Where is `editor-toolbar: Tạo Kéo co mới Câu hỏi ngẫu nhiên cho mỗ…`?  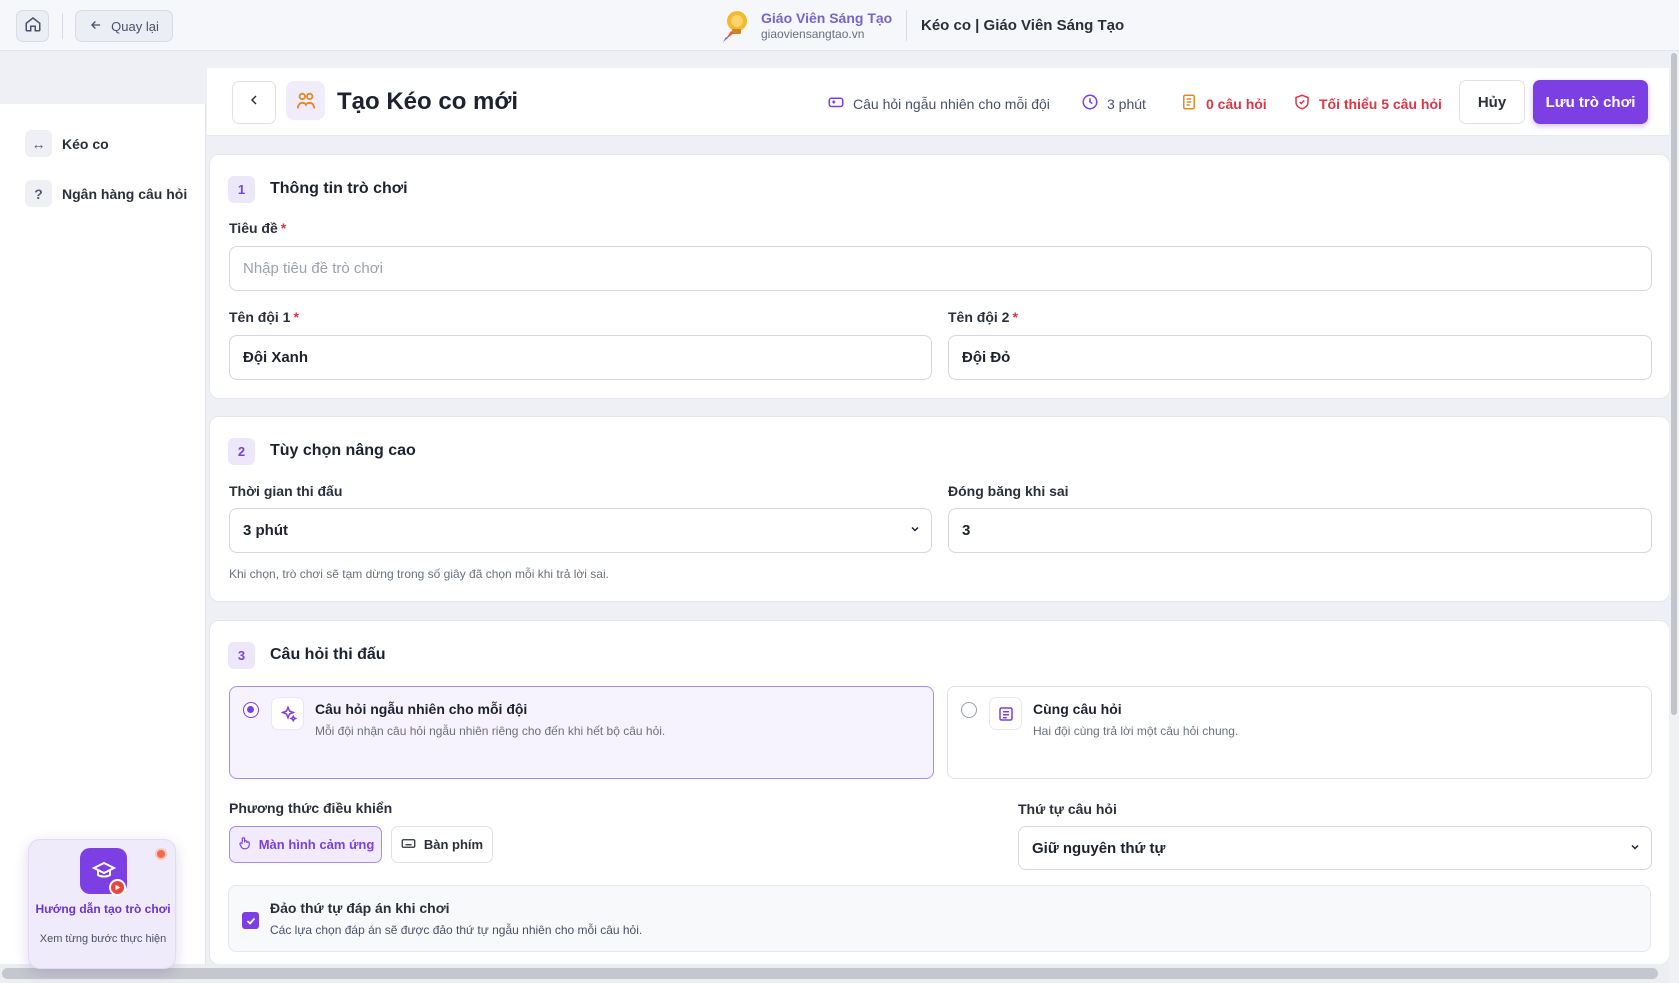
editor-toolbar: Tạo Kéo co mới Câu hỏi ngẫu nhiên cho mỗ… is located at coordinates (938, 102).